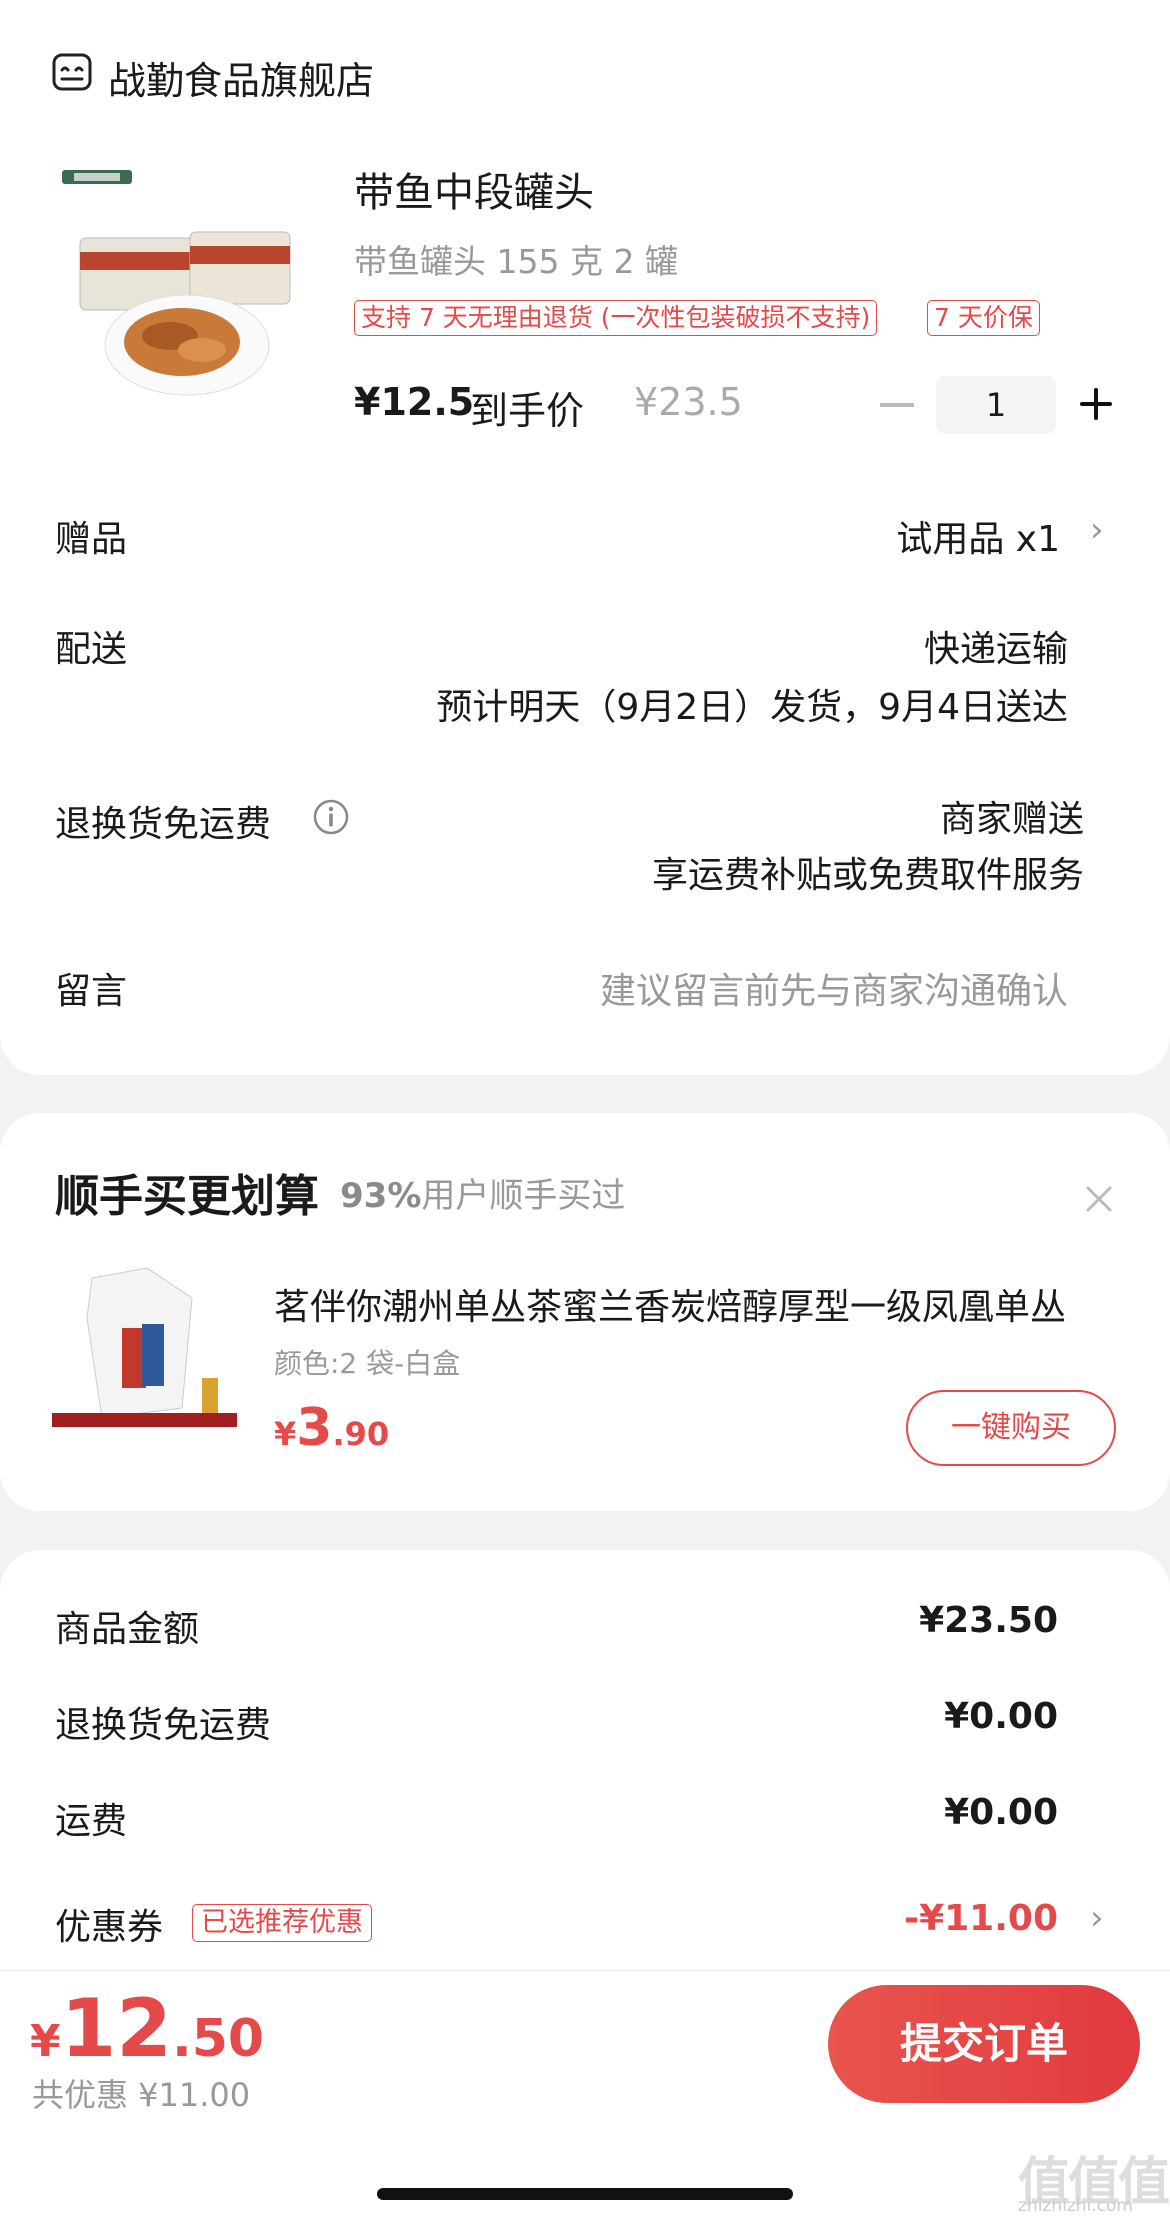 The height and width of the screenshot is (2224, 1170). I want to click on goods-amount-label: 商品金额, so click(127, 1629).